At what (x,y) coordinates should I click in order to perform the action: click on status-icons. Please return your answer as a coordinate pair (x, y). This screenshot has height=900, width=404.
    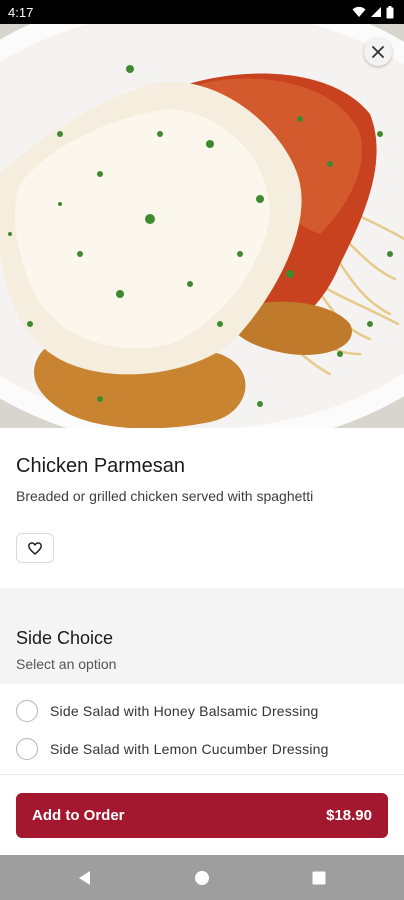
    Looking at the image, I should click on (373, 12).